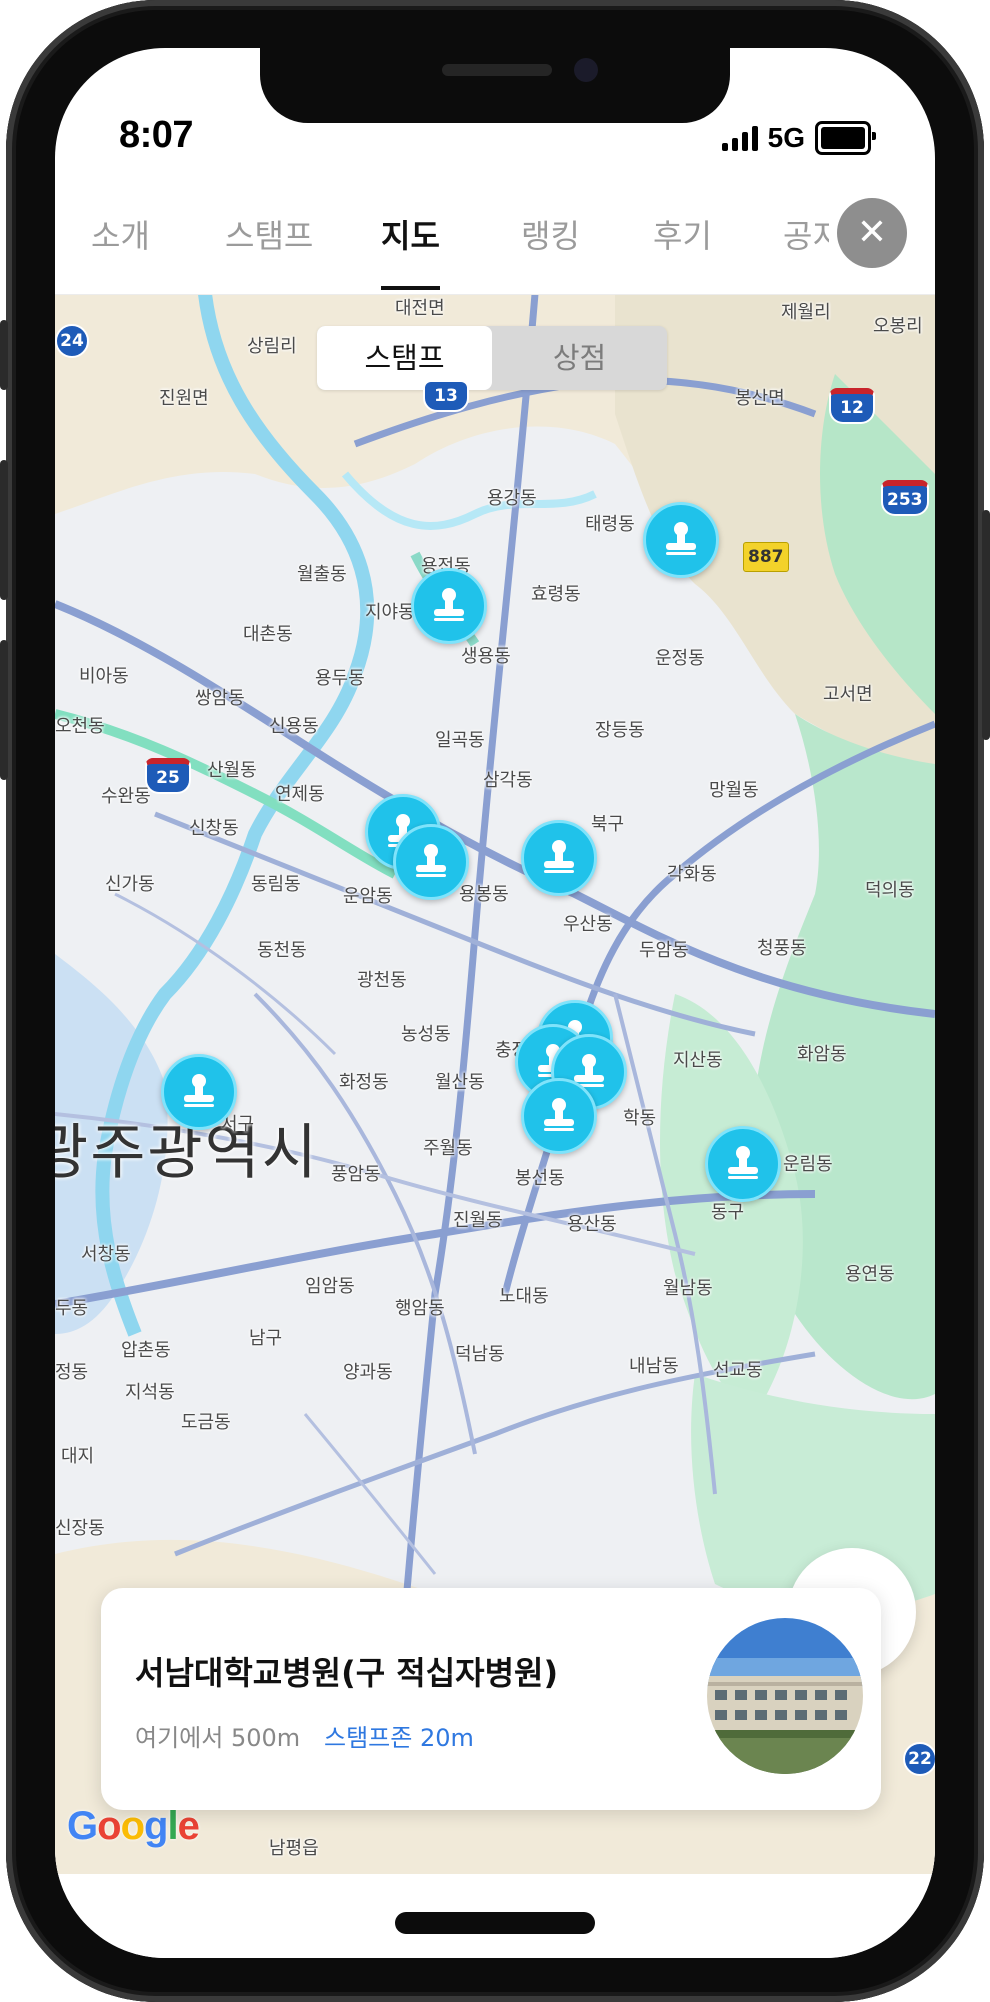 This screenshot has height=2002, width=990. I want to click on map-place-label: 양과동, so click(368, 1372).